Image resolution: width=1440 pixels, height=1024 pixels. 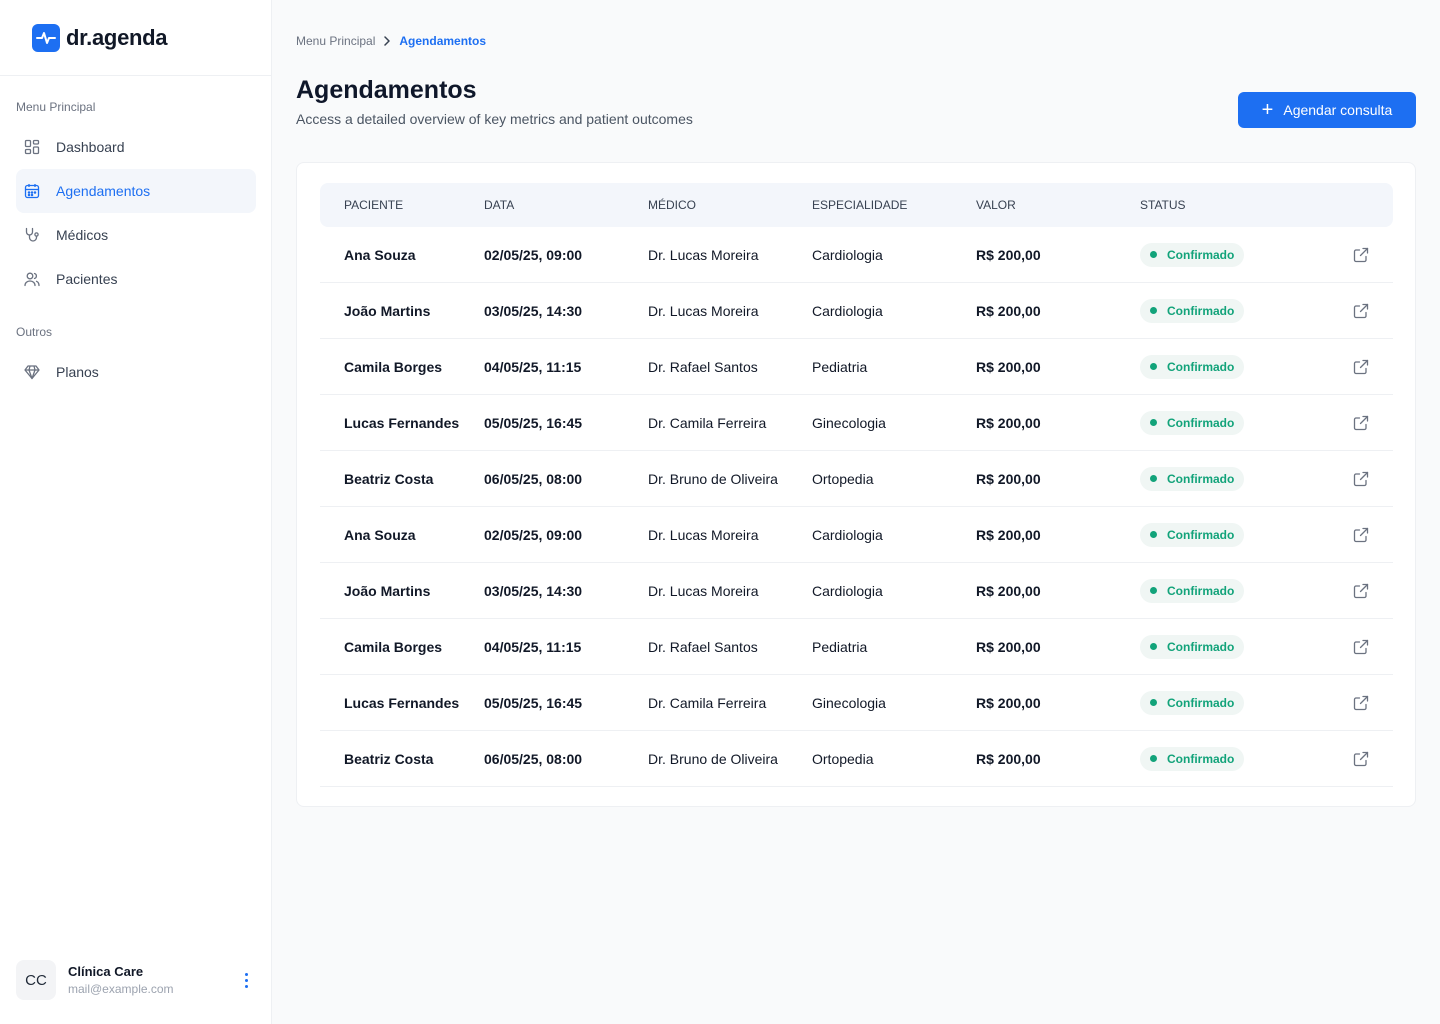 I want to click on sidebar-item-planos: Planos, so click(x=136, y=372).